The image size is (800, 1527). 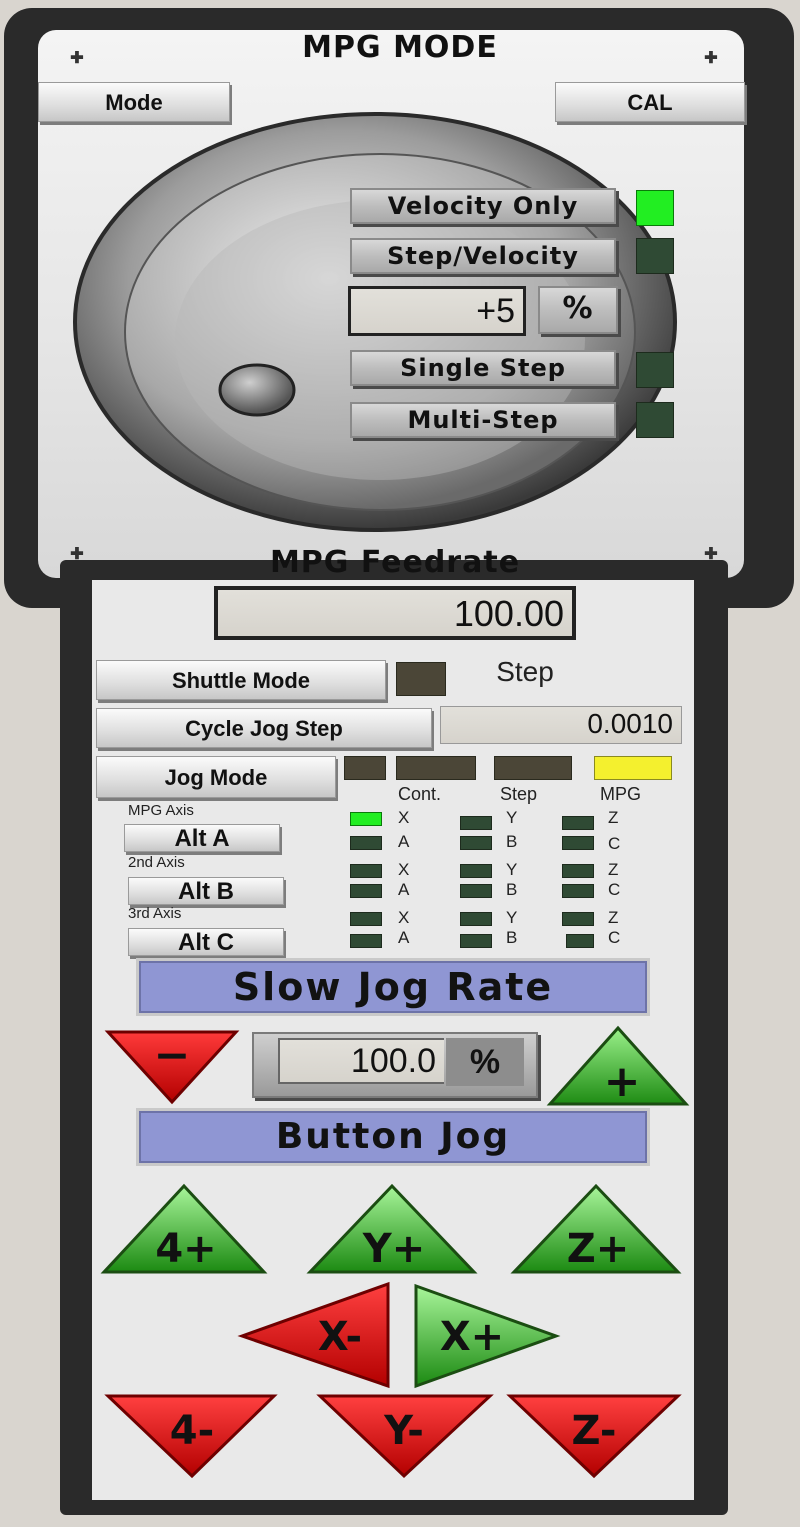 I want to click on axis2-z-label: Z, so click(x=613, y=869).